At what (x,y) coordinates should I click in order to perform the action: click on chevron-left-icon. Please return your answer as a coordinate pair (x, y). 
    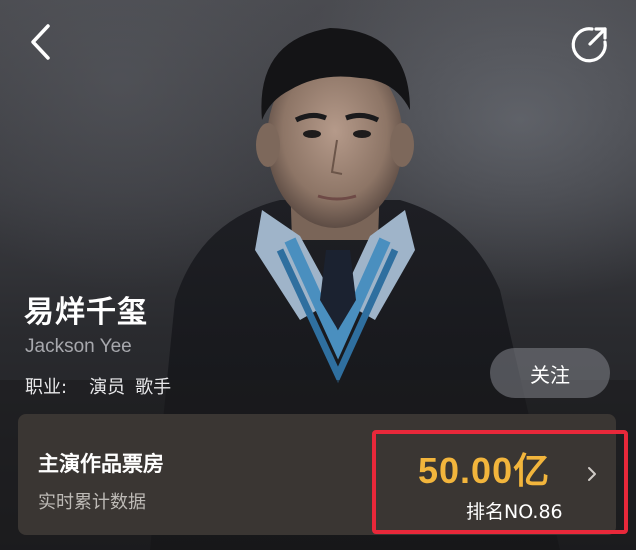
    Looking at the image, I should click on (40, 42).